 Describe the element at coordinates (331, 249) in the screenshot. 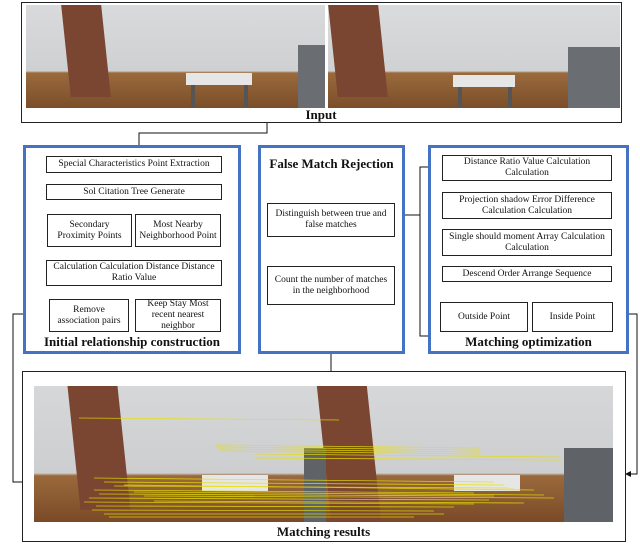

I see `false-match-panel` at that location.